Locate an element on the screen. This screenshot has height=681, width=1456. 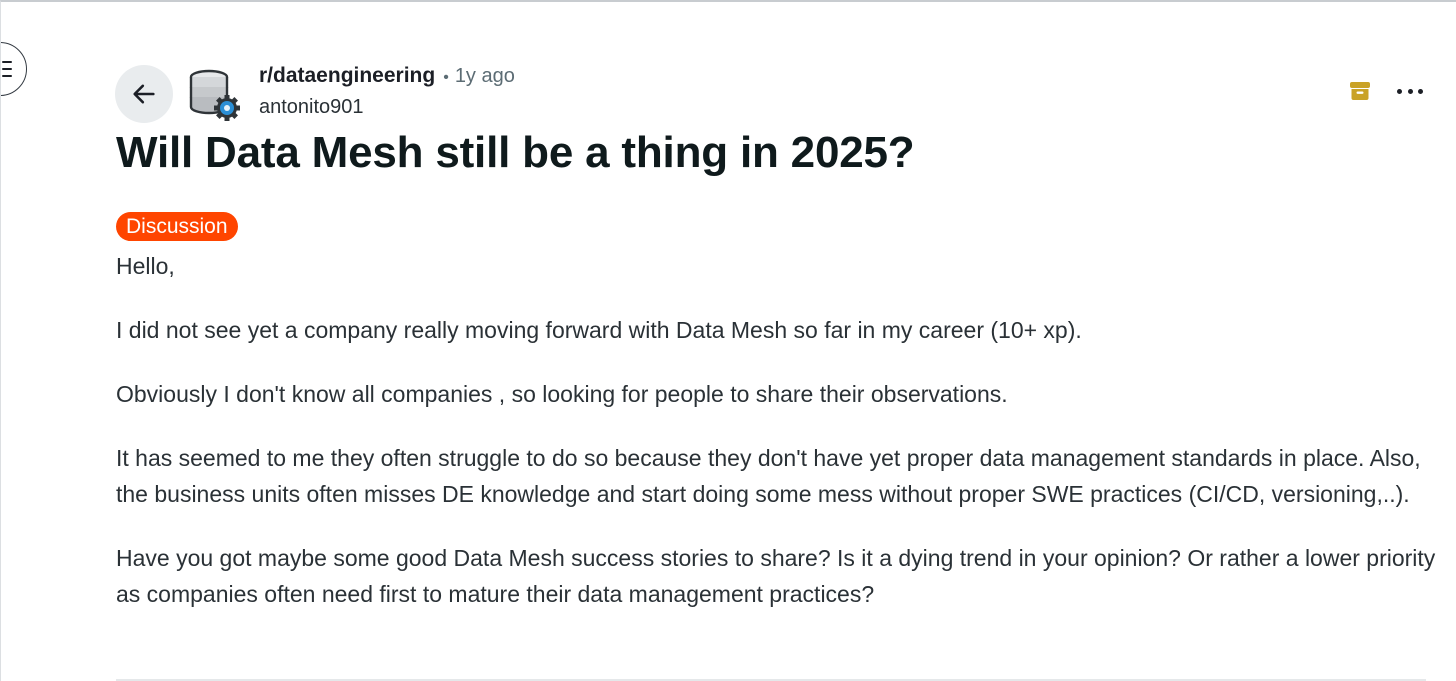
flair-badge: Discussion is located at coordinates (177, 226).